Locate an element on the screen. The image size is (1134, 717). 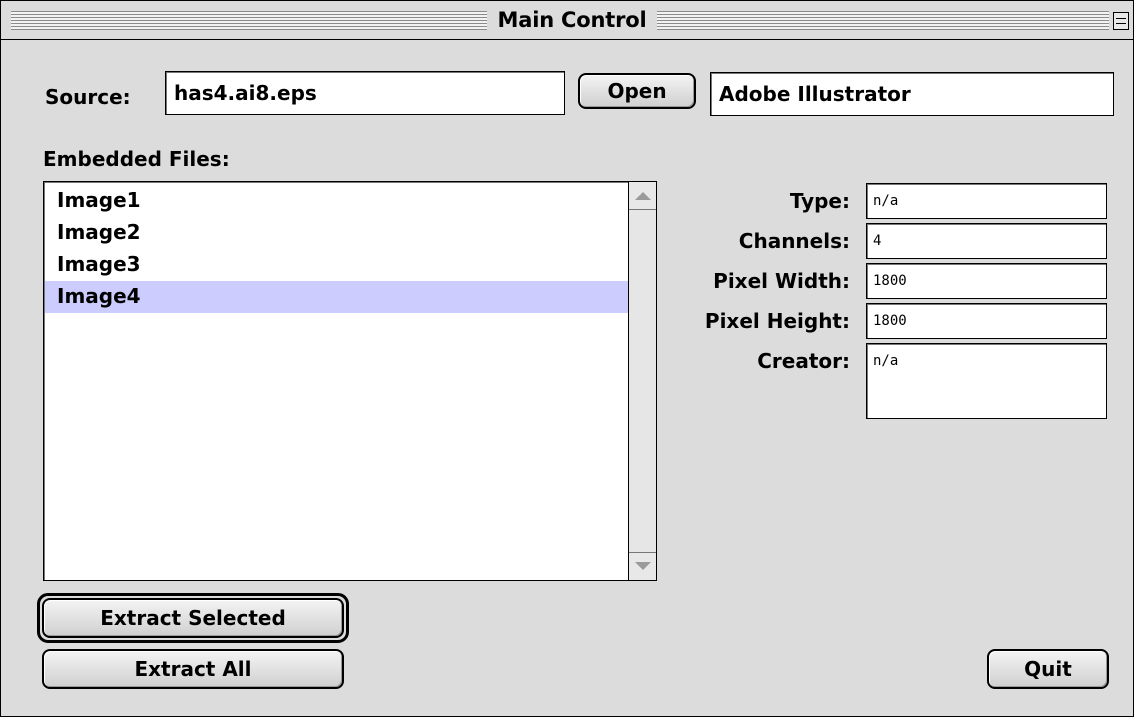
pixel-width-label: Pixel Width: is located at coordinates (781, 281).